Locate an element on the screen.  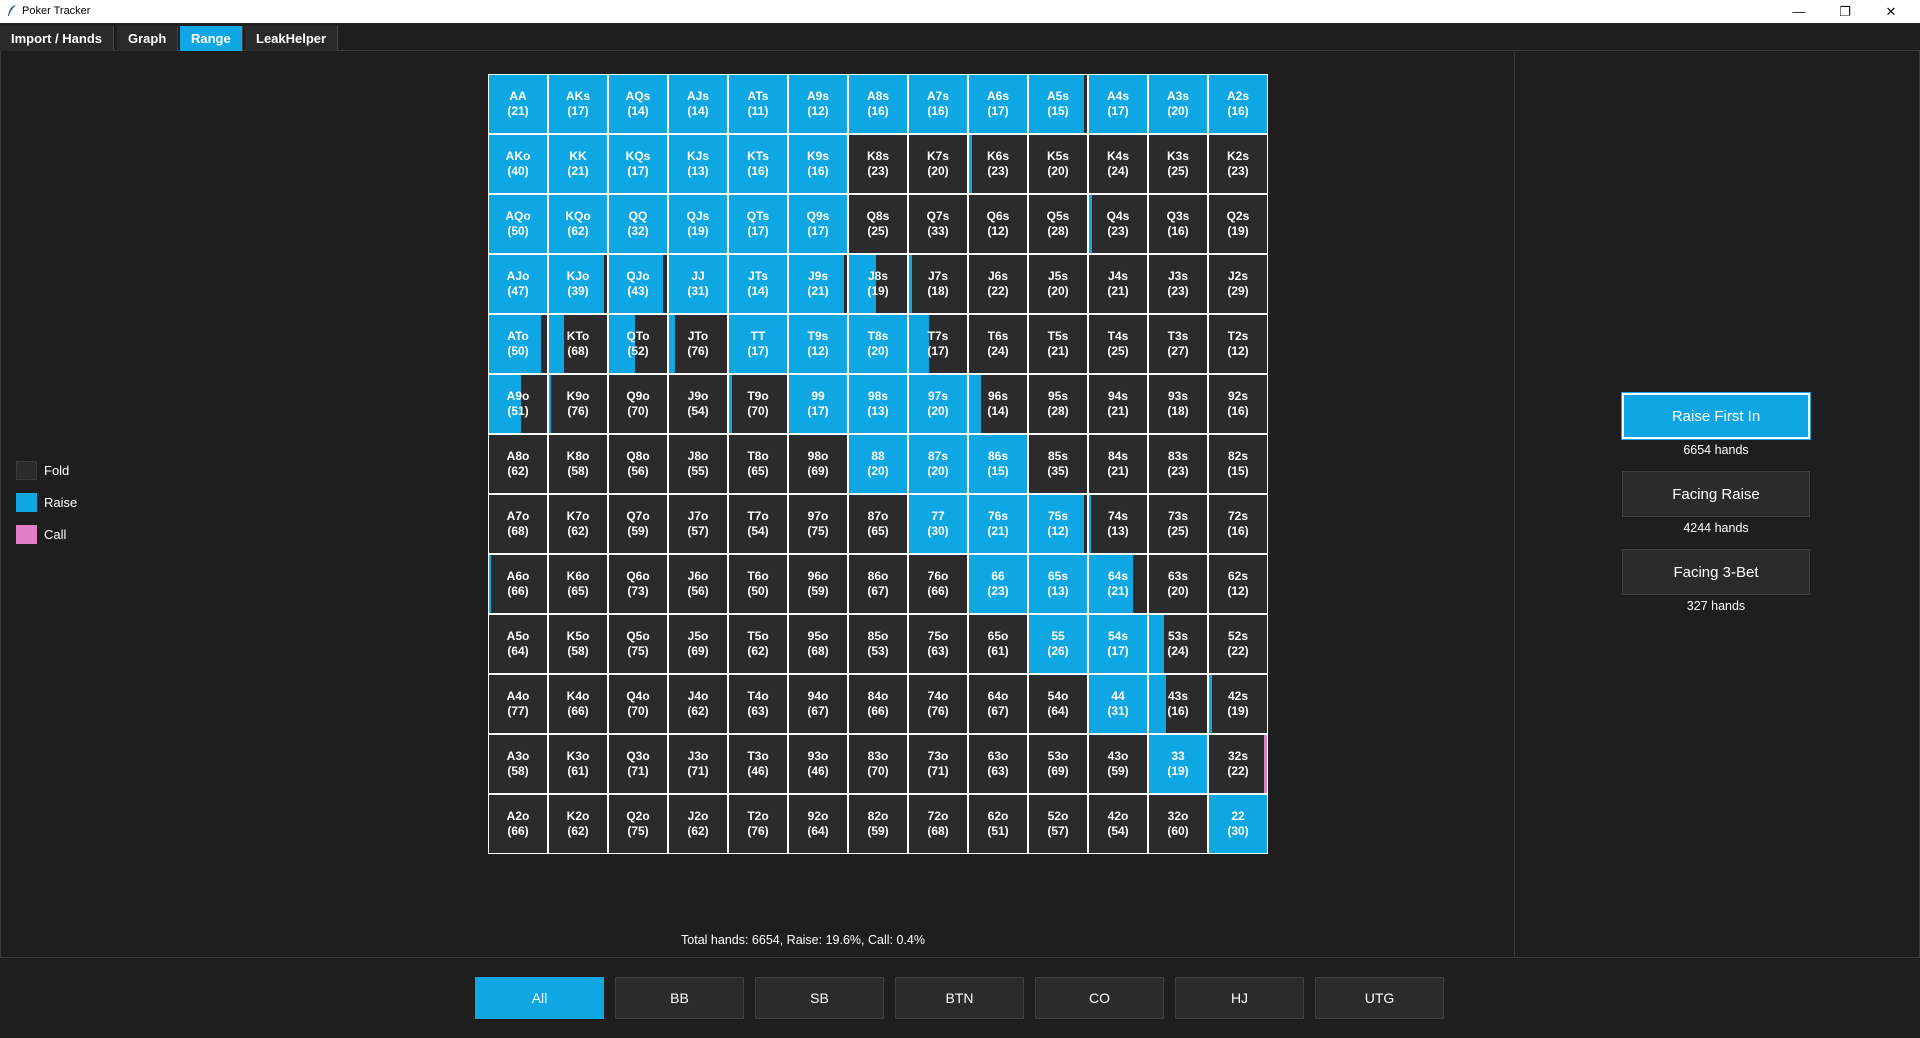
range-cell: T9o (70) is located at coordinates (758, 404).